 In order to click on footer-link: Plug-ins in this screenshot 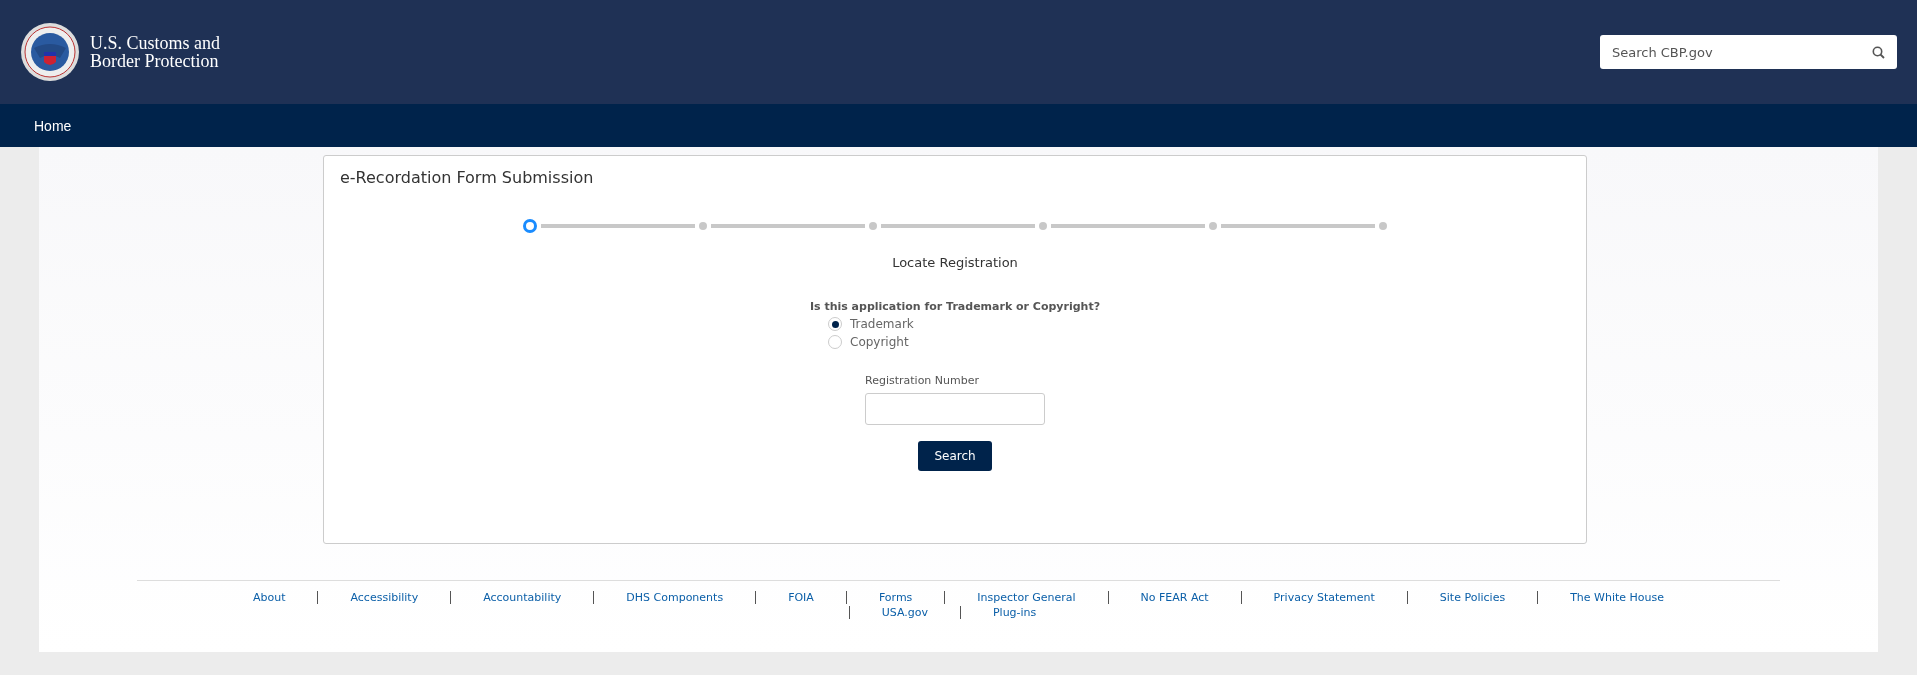, I will do `click(1014, 612)`.